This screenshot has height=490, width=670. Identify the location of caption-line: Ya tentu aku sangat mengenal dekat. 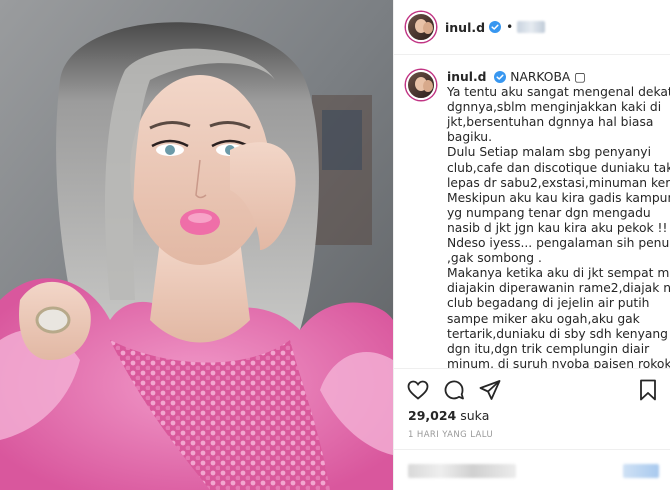
(558, 92).